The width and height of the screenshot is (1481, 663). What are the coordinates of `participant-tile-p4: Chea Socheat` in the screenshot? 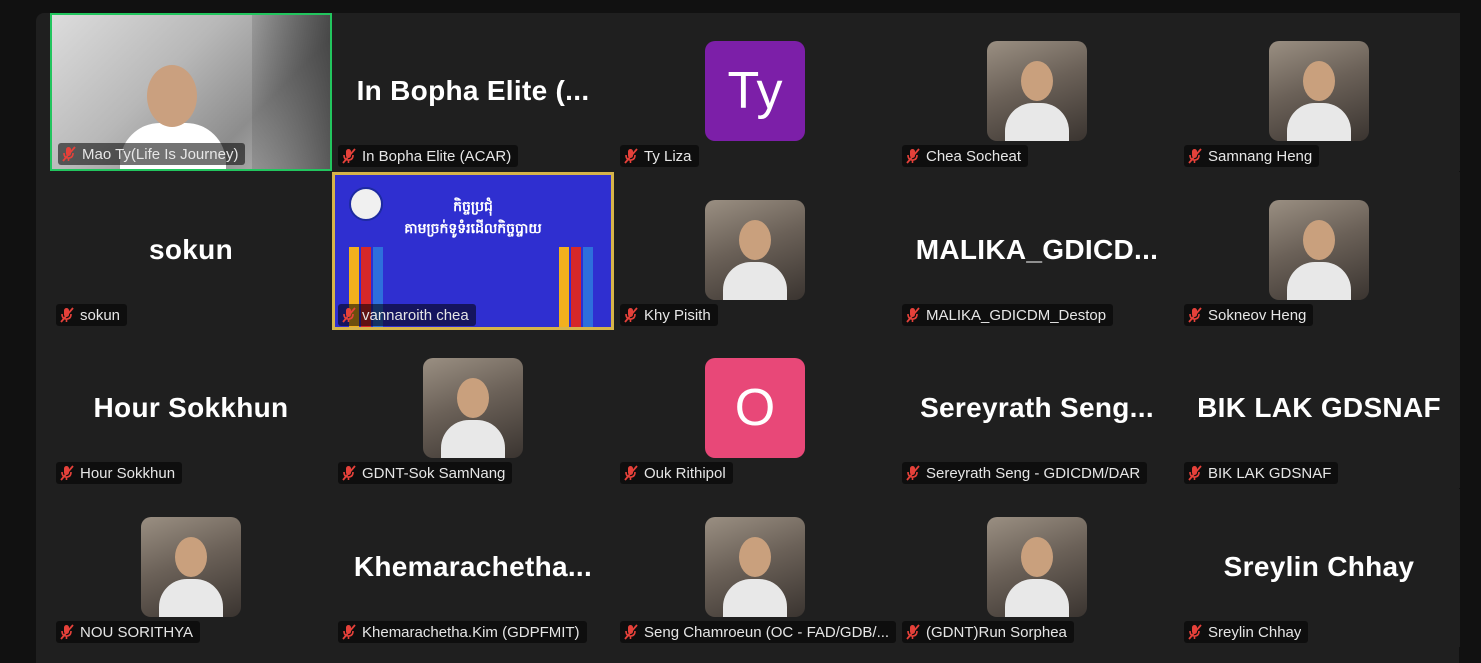 It's located at (1037, 92).